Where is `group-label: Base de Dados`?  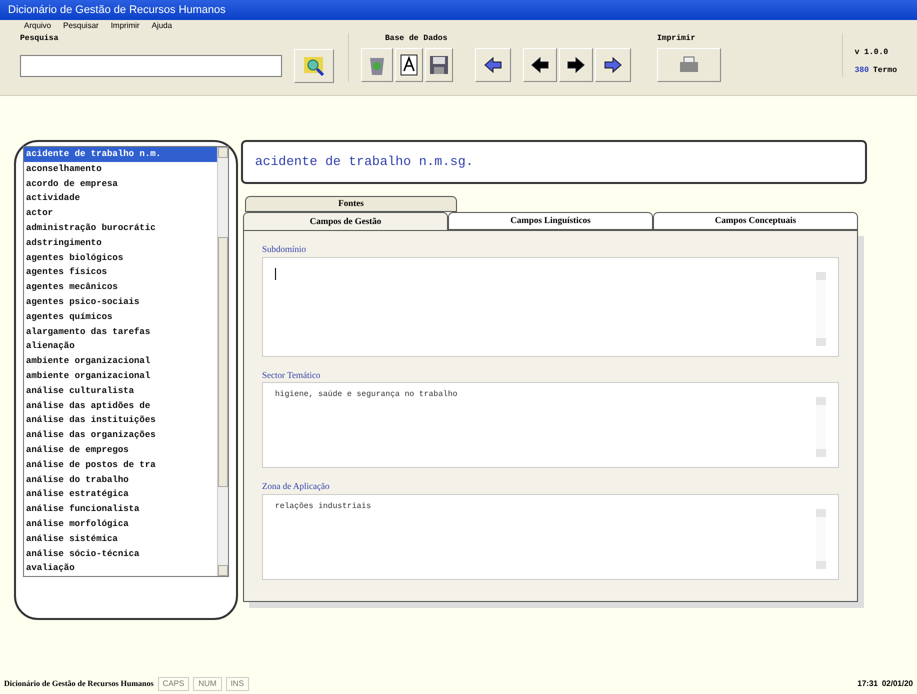 group-label: Base de Dados is located at coordinates (416, 39).